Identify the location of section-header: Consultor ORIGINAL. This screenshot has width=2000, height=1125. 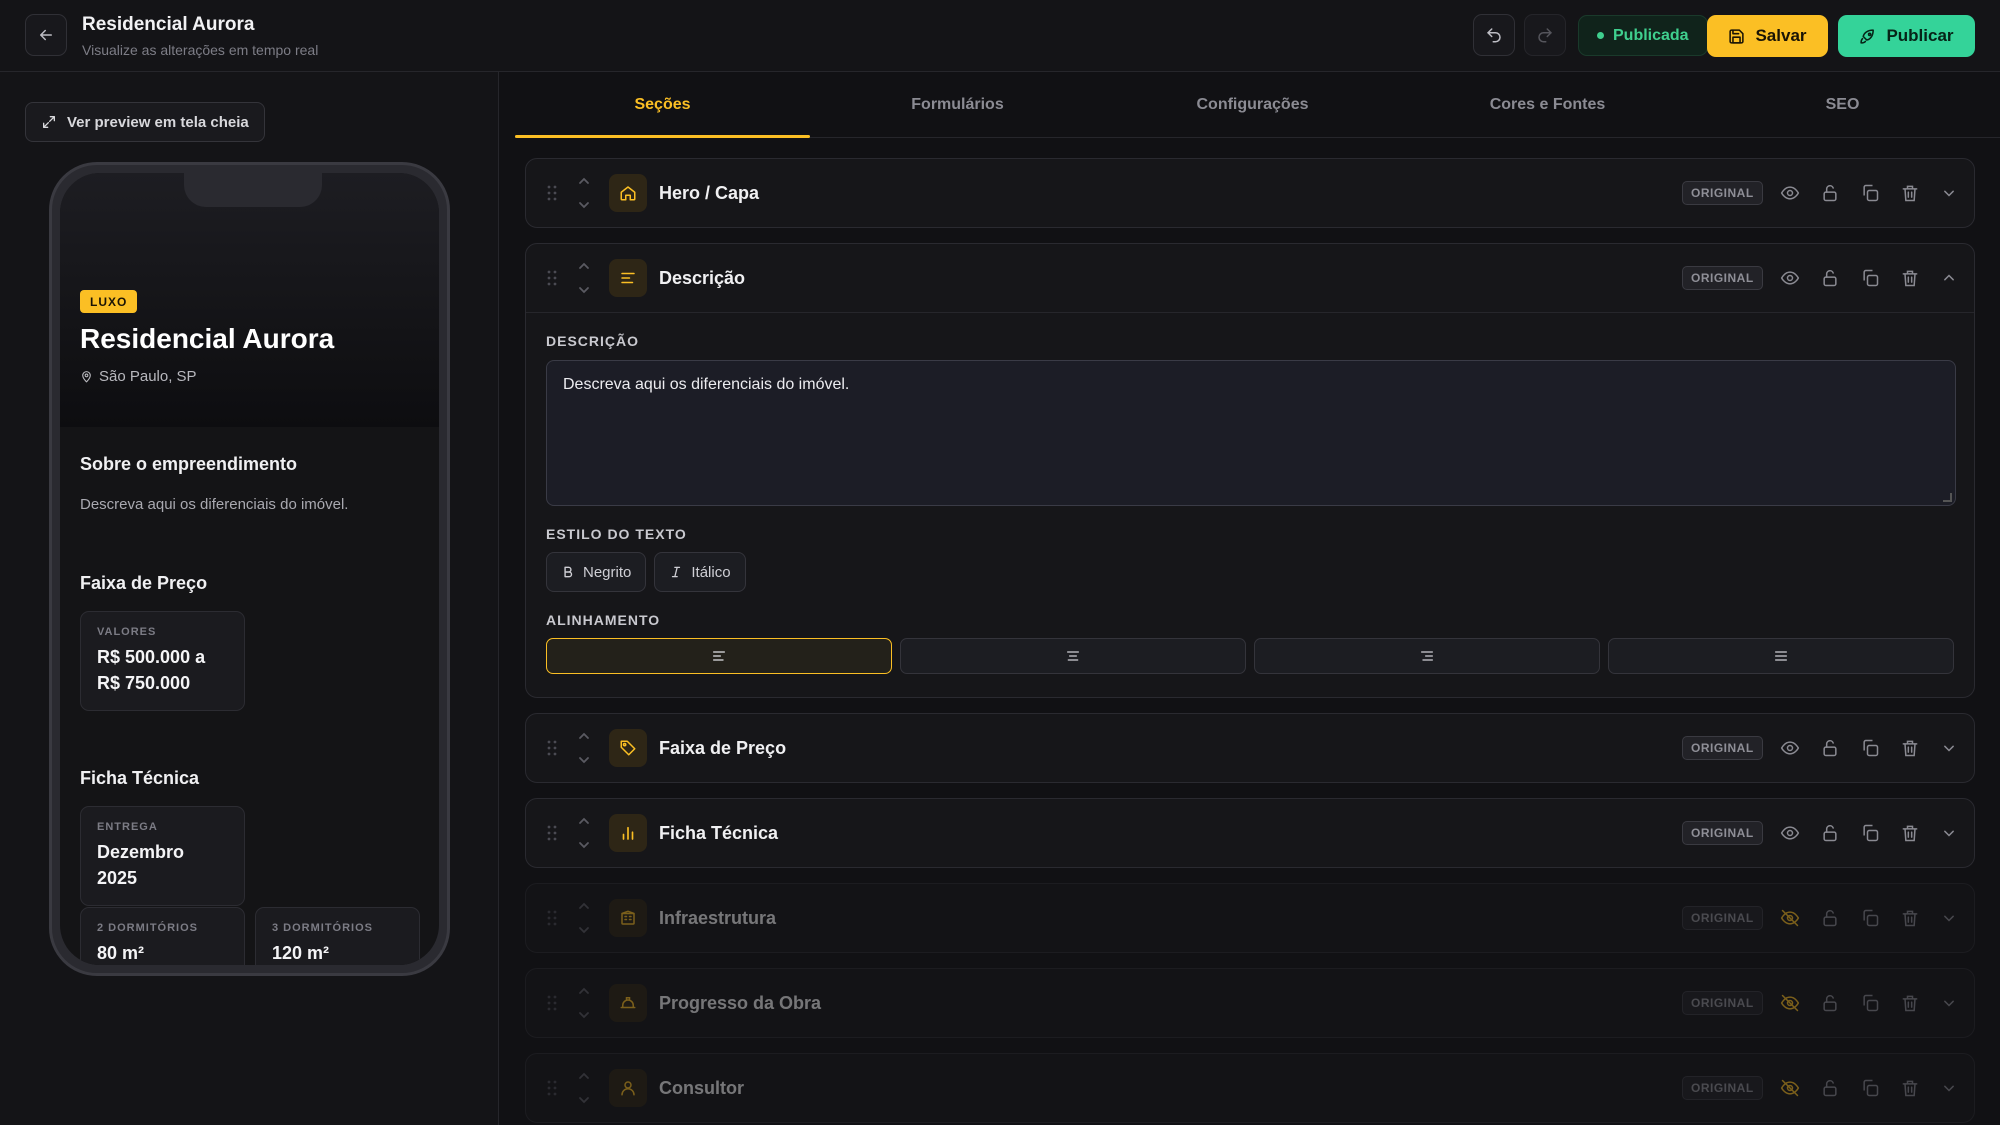
(1250, 1088).